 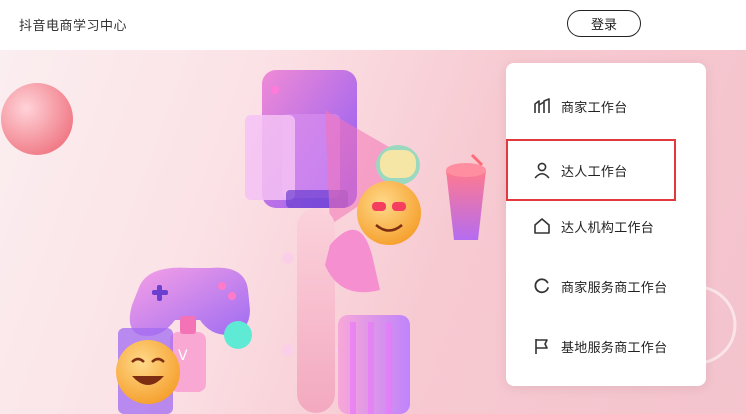 What do you see at coordinates (542, 106) in the screenshot?
I see `shop-stats-icon` at bounding box center [542, 106].